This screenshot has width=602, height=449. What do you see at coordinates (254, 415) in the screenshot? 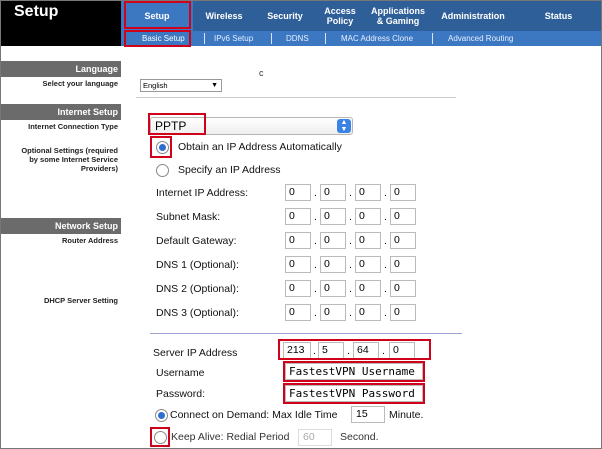
I see `connect-on-demand-label: Connect on Demand: Max Idle Time` at bounding box center [254, 415].